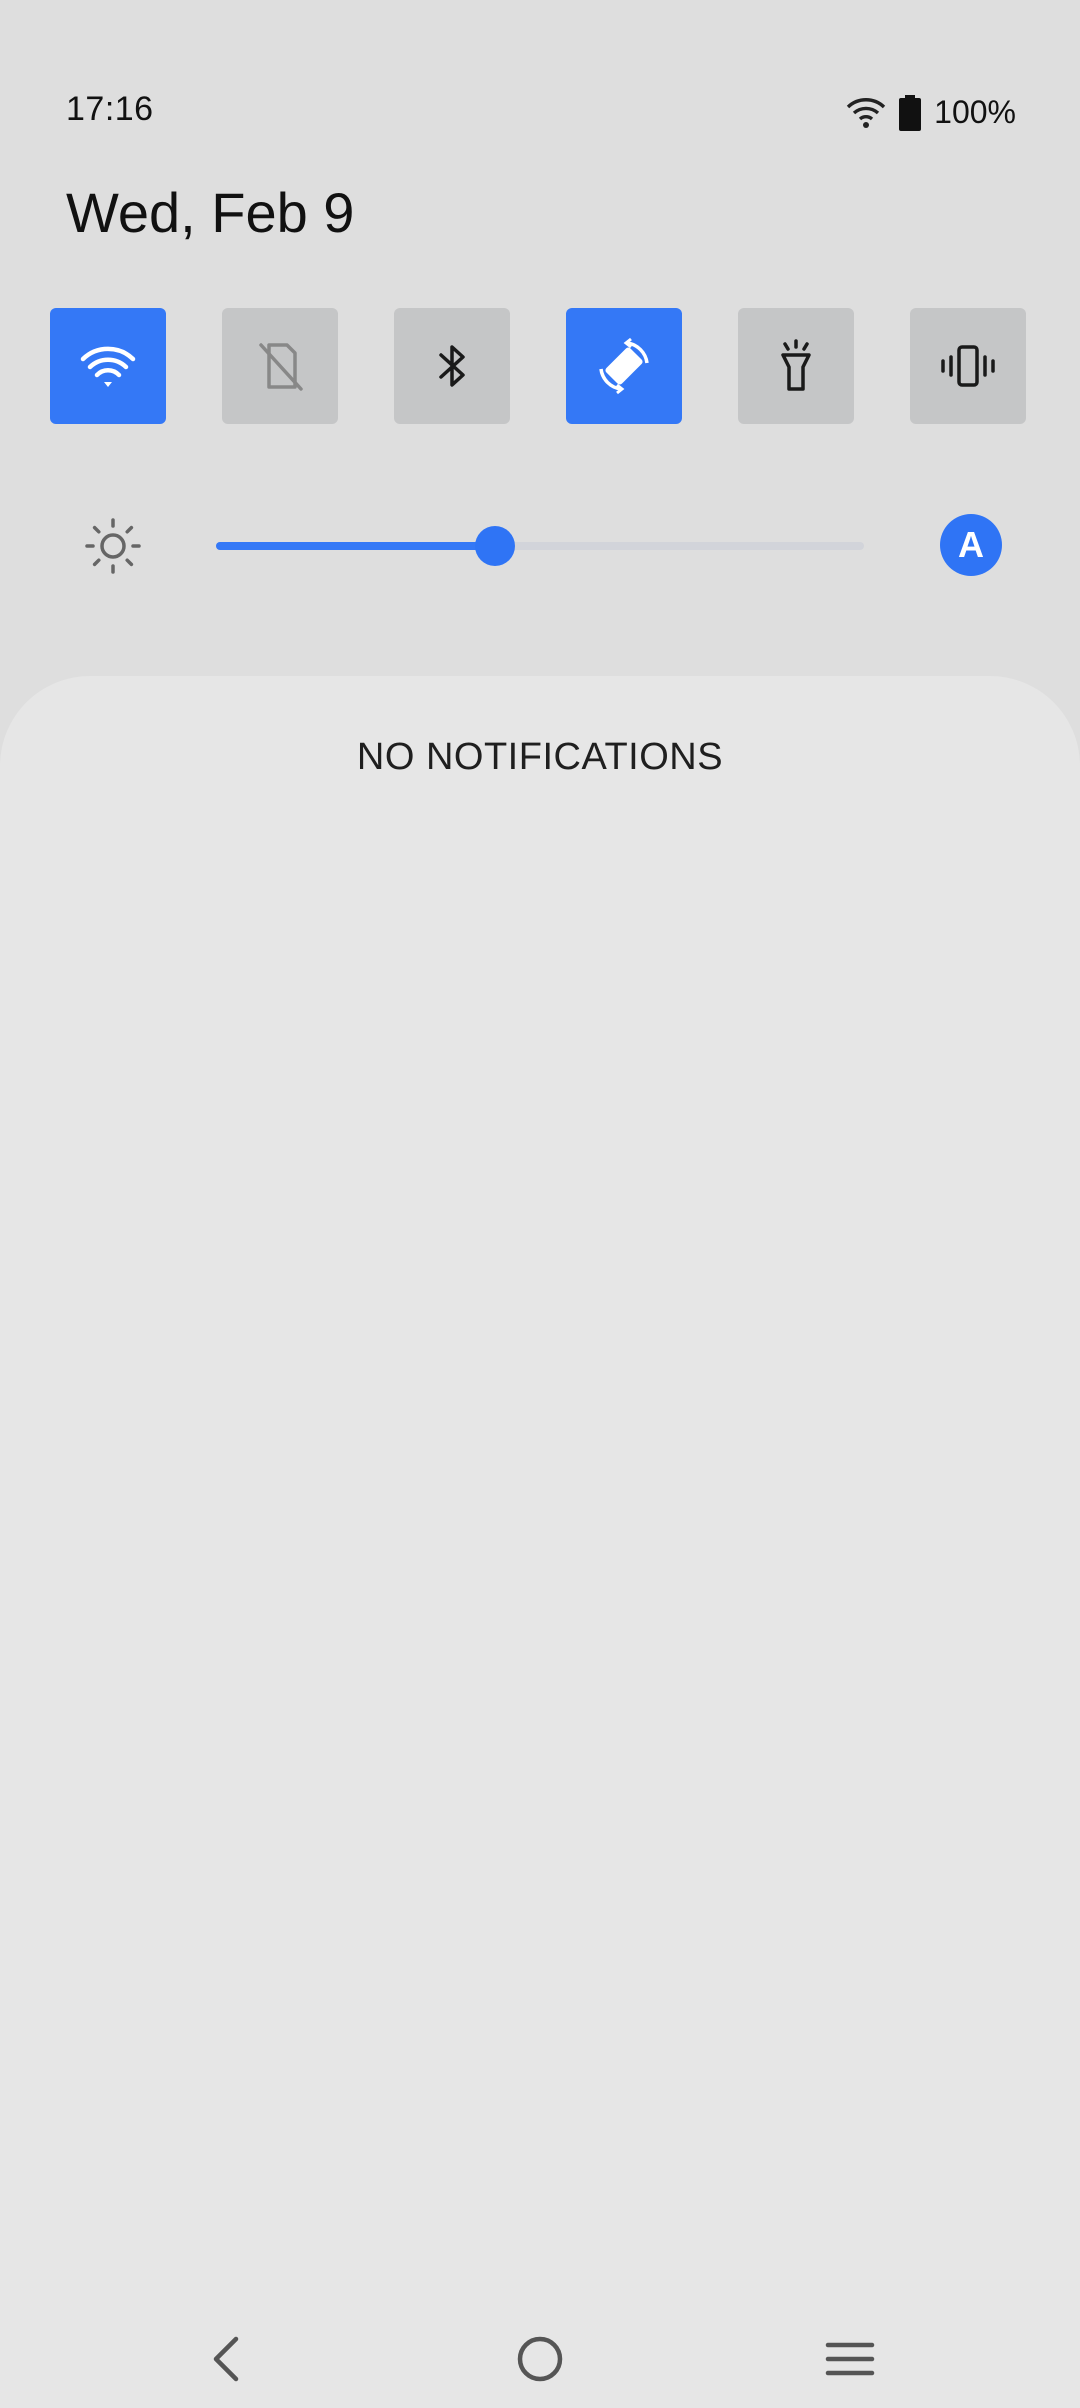 This screenshot has height=2408, width=1080. What do you see at coordinates (540, 757) in the screenshot?
I see `no-notifications-label: NO NOTIFICATIONS` at bounding box center [540, 757].